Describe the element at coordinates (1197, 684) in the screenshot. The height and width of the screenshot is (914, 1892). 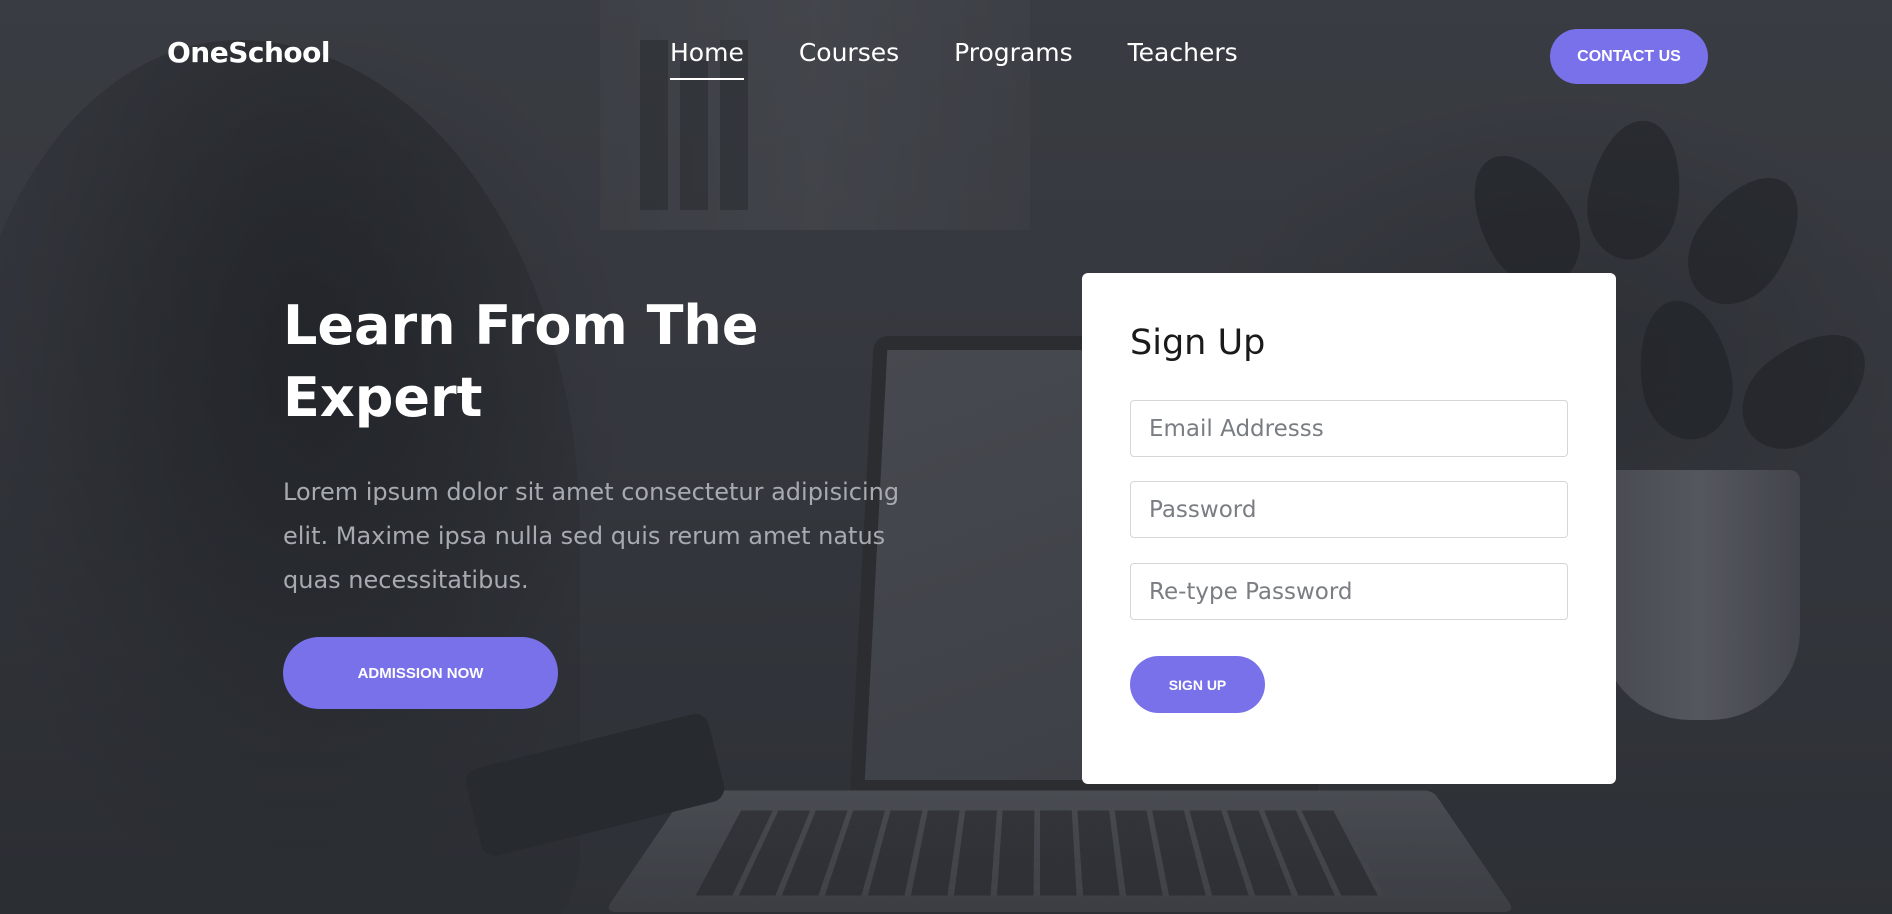
I see `signup-button: SIGN UP` at that location.